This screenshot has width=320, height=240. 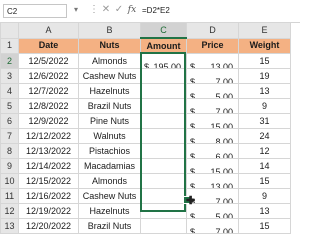 What do you see at coordinates (163, 30) in the screenshot?
I see `column-header-c: C` at bounding box center [163, 30].